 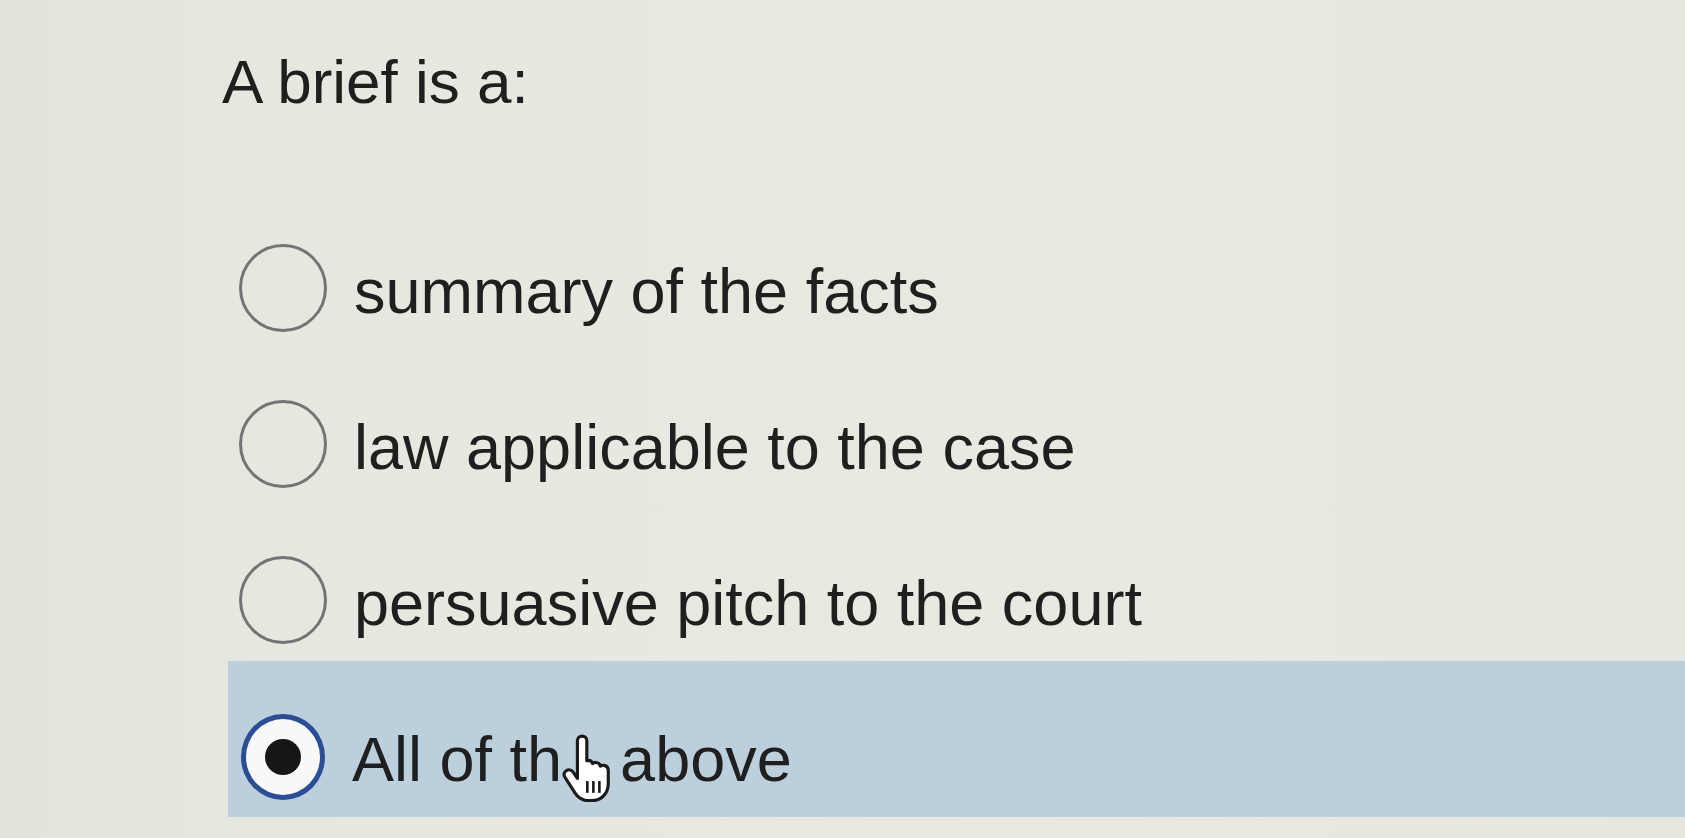 What do you see at coordinates (748, 603) in the screenshot?
I see `option-label: persuasive pitch to the court` at bounding box center [748, 603].